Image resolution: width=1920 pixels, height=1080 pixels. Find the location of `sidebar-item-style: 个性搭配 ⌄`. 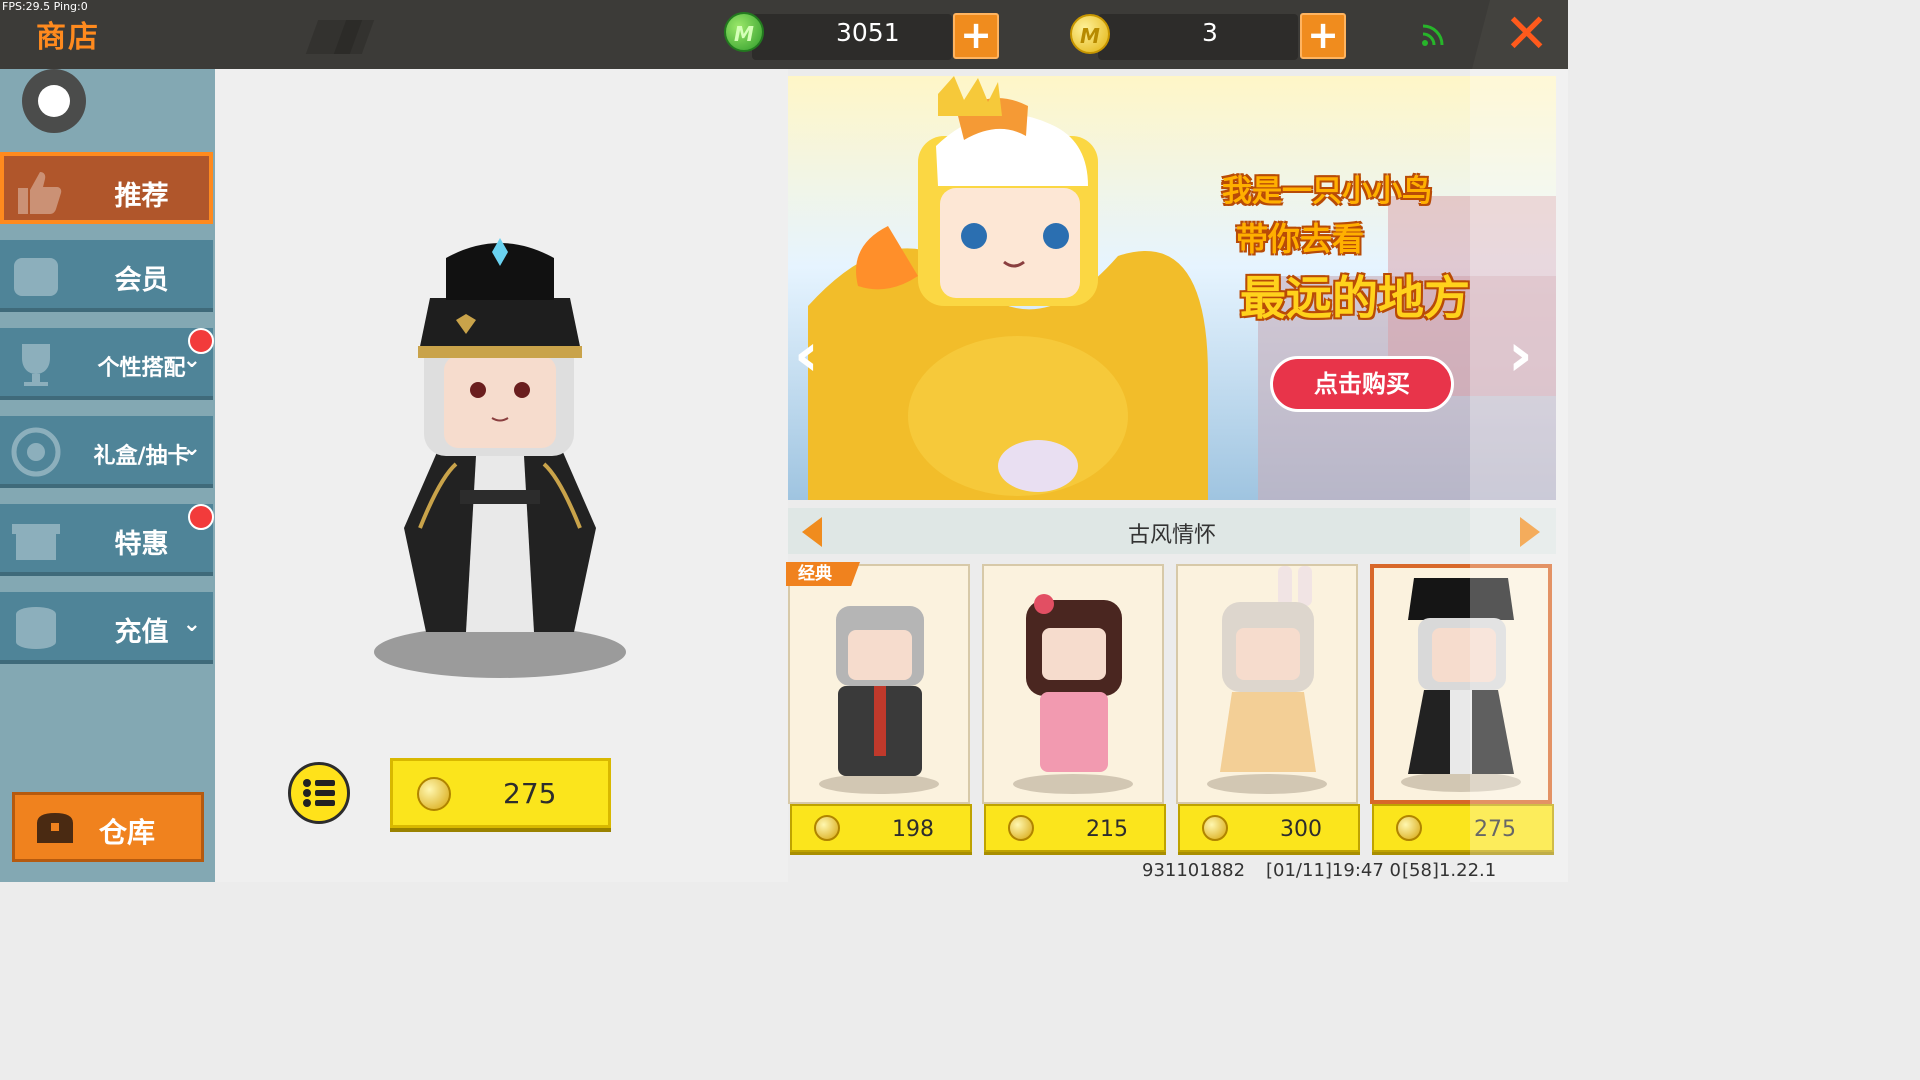

sidebar-item-style: 个性搭配 ⌄ is located at coordinates (106, 364).